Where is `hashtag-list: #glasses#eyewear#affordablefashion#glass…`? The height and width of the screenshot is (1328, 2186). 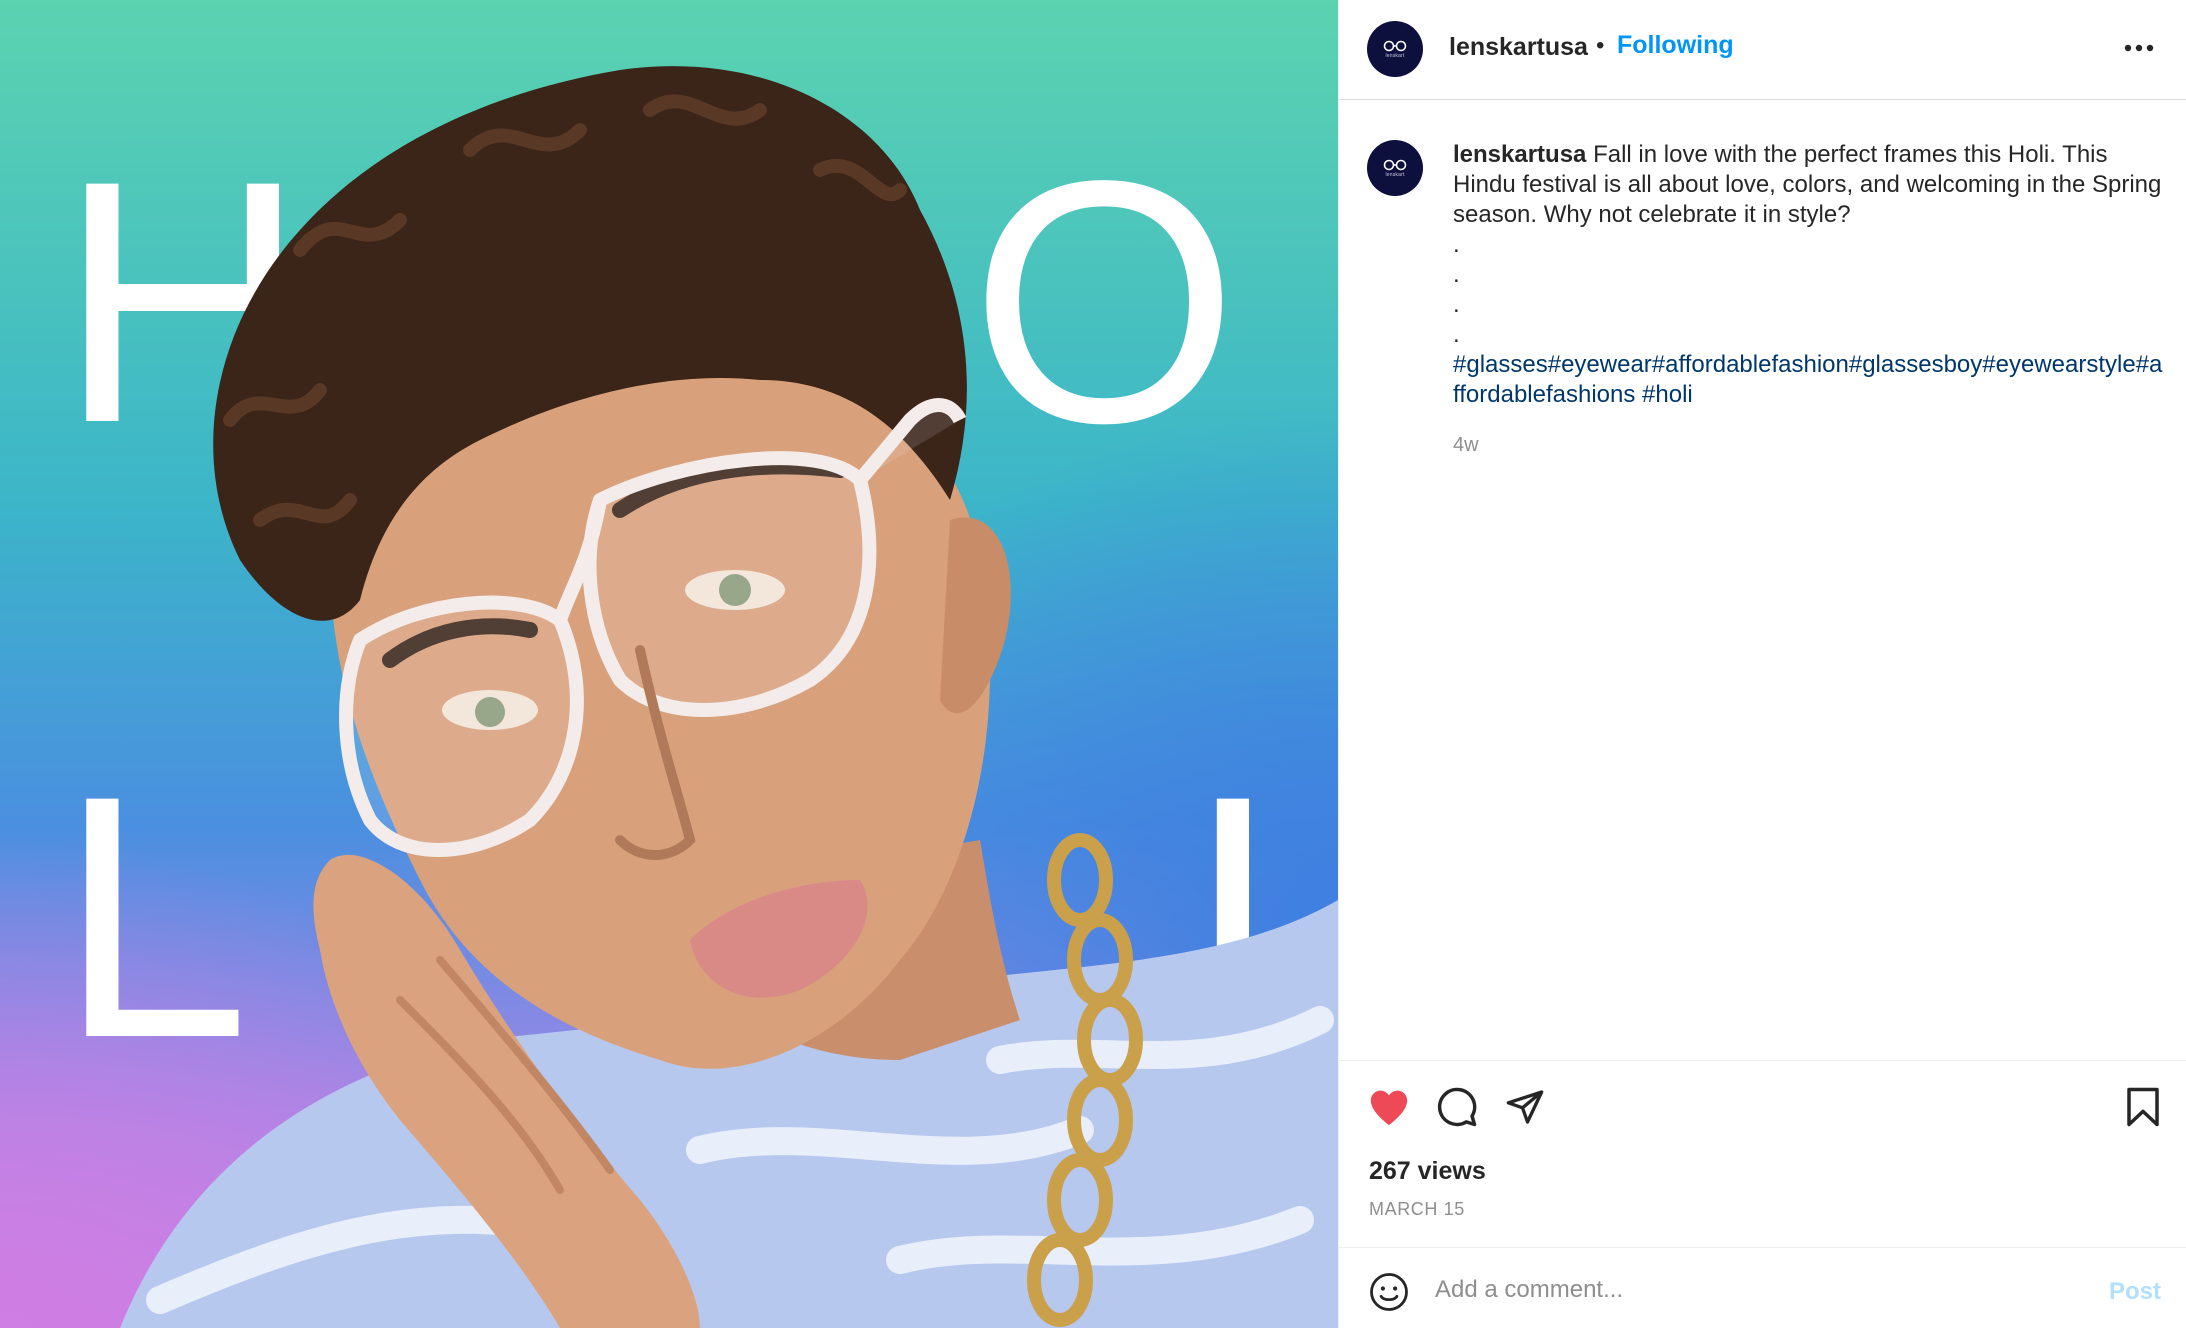 hashtag-list: #glasses#eyewear#affordablefashion#glass… is located at coordinates (1808, 380).